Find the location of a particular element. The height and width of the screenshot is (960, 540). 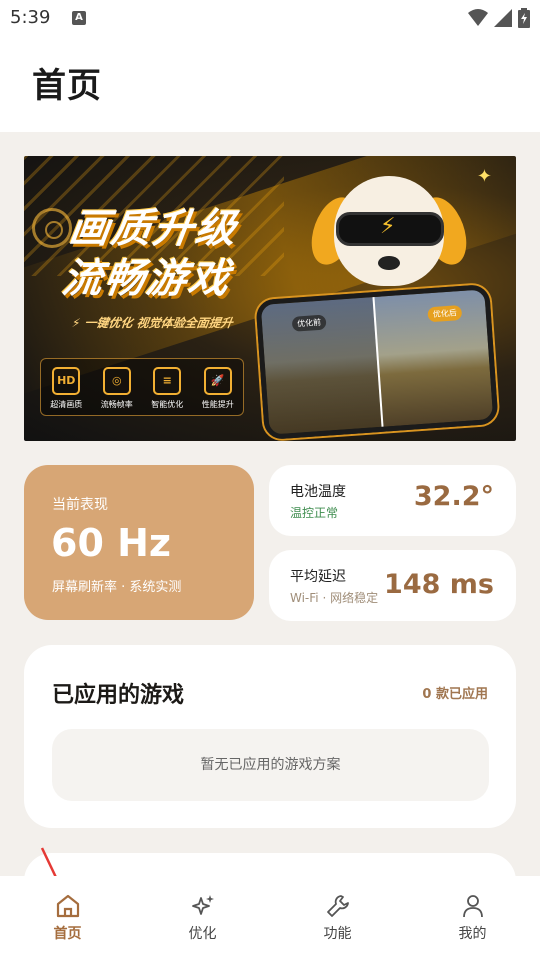

home-icon is located at coordinates (68, 906).